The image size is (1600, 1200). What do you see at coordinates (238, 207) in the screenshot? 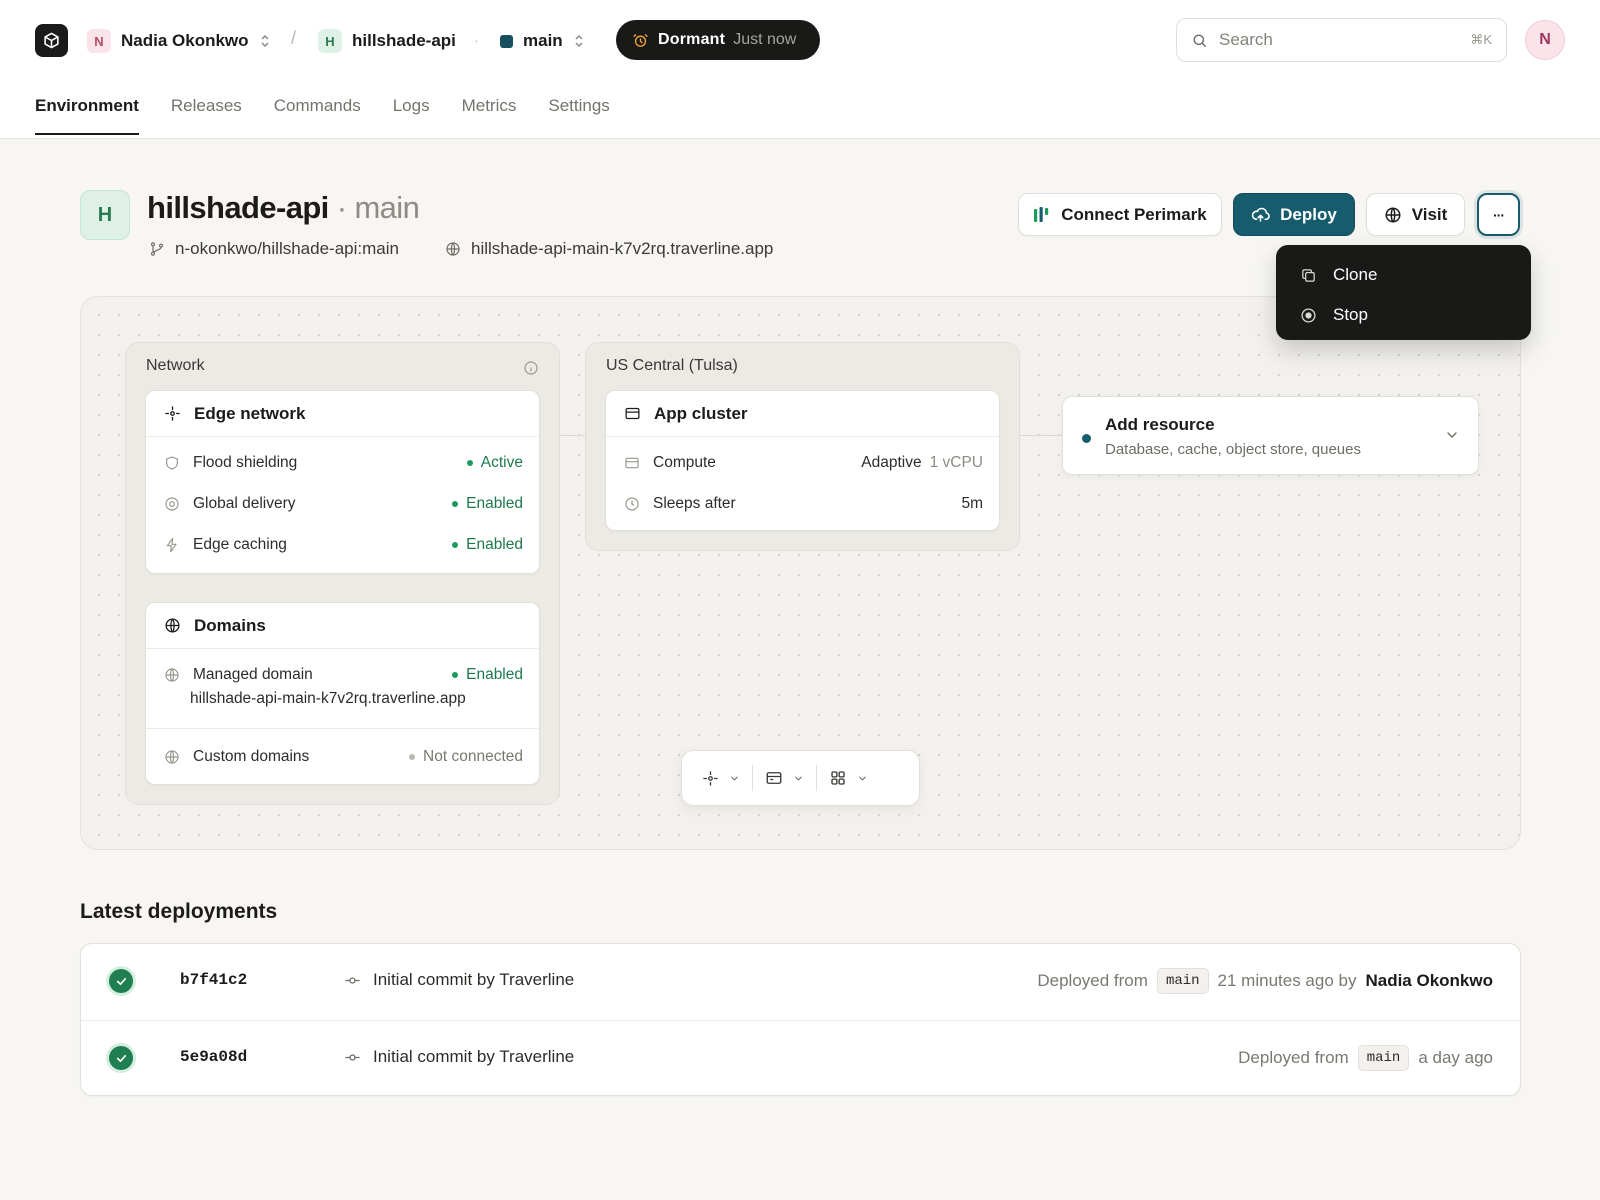
I see `project-title-name: hillshade-api` at bounding box center [238, 207].